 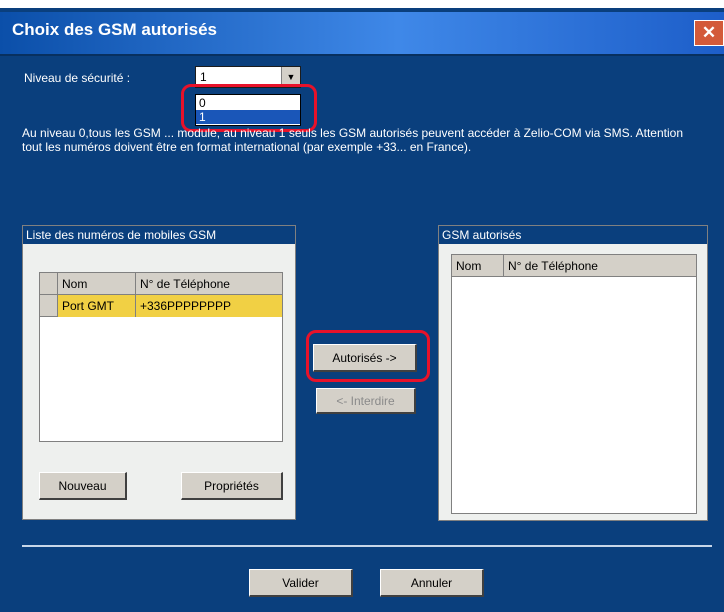 What do you see at coordinates (159, 235) in the screenshot?
I see `gsm-list-panel-title: Liste des numéros de mobiles GSM` at bounding box center [159, 235].